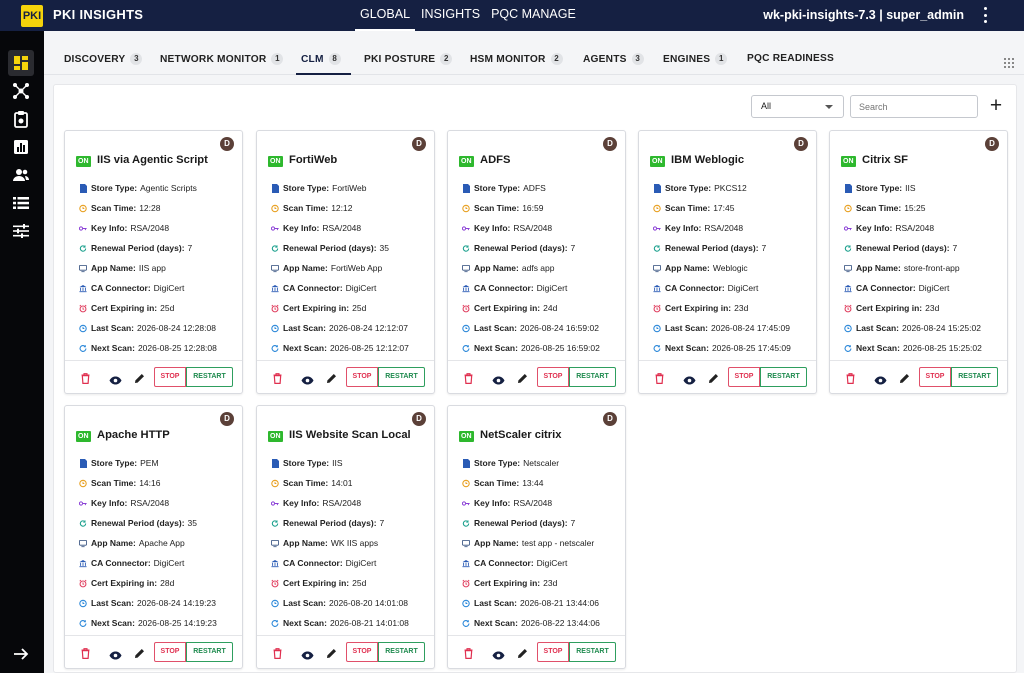 The height and width of the screenshot is (673, 1024). What do you see at coordinates (160, 268) in the screenshot?
I see `card-field-app-name: App Name: IIS app` at bounding box center [160, 268].